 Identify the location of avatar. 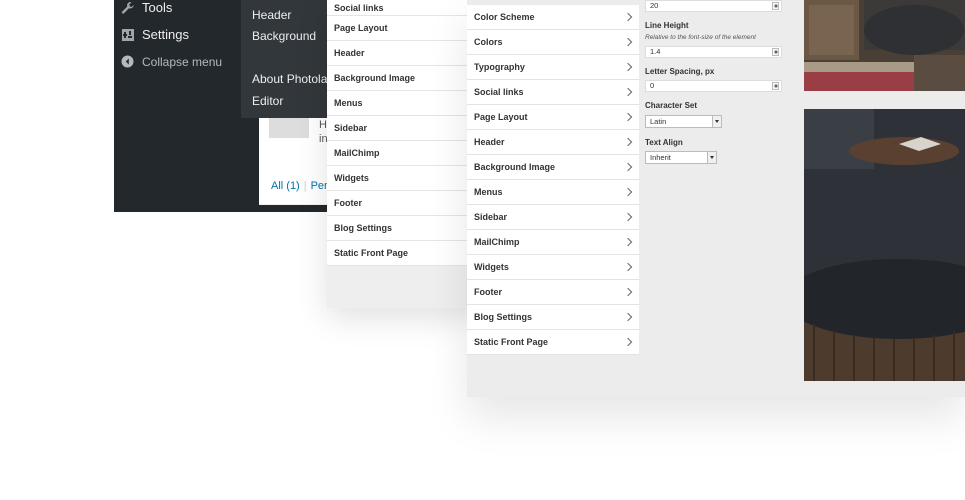
(289, 128).